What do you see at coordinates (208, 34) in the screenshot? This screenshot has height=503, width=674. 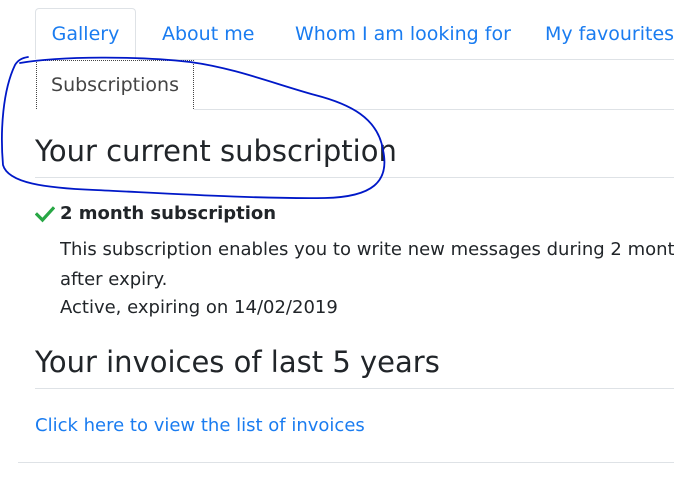 I see `tab-about-me: About me` at bounding box center [208, 34].